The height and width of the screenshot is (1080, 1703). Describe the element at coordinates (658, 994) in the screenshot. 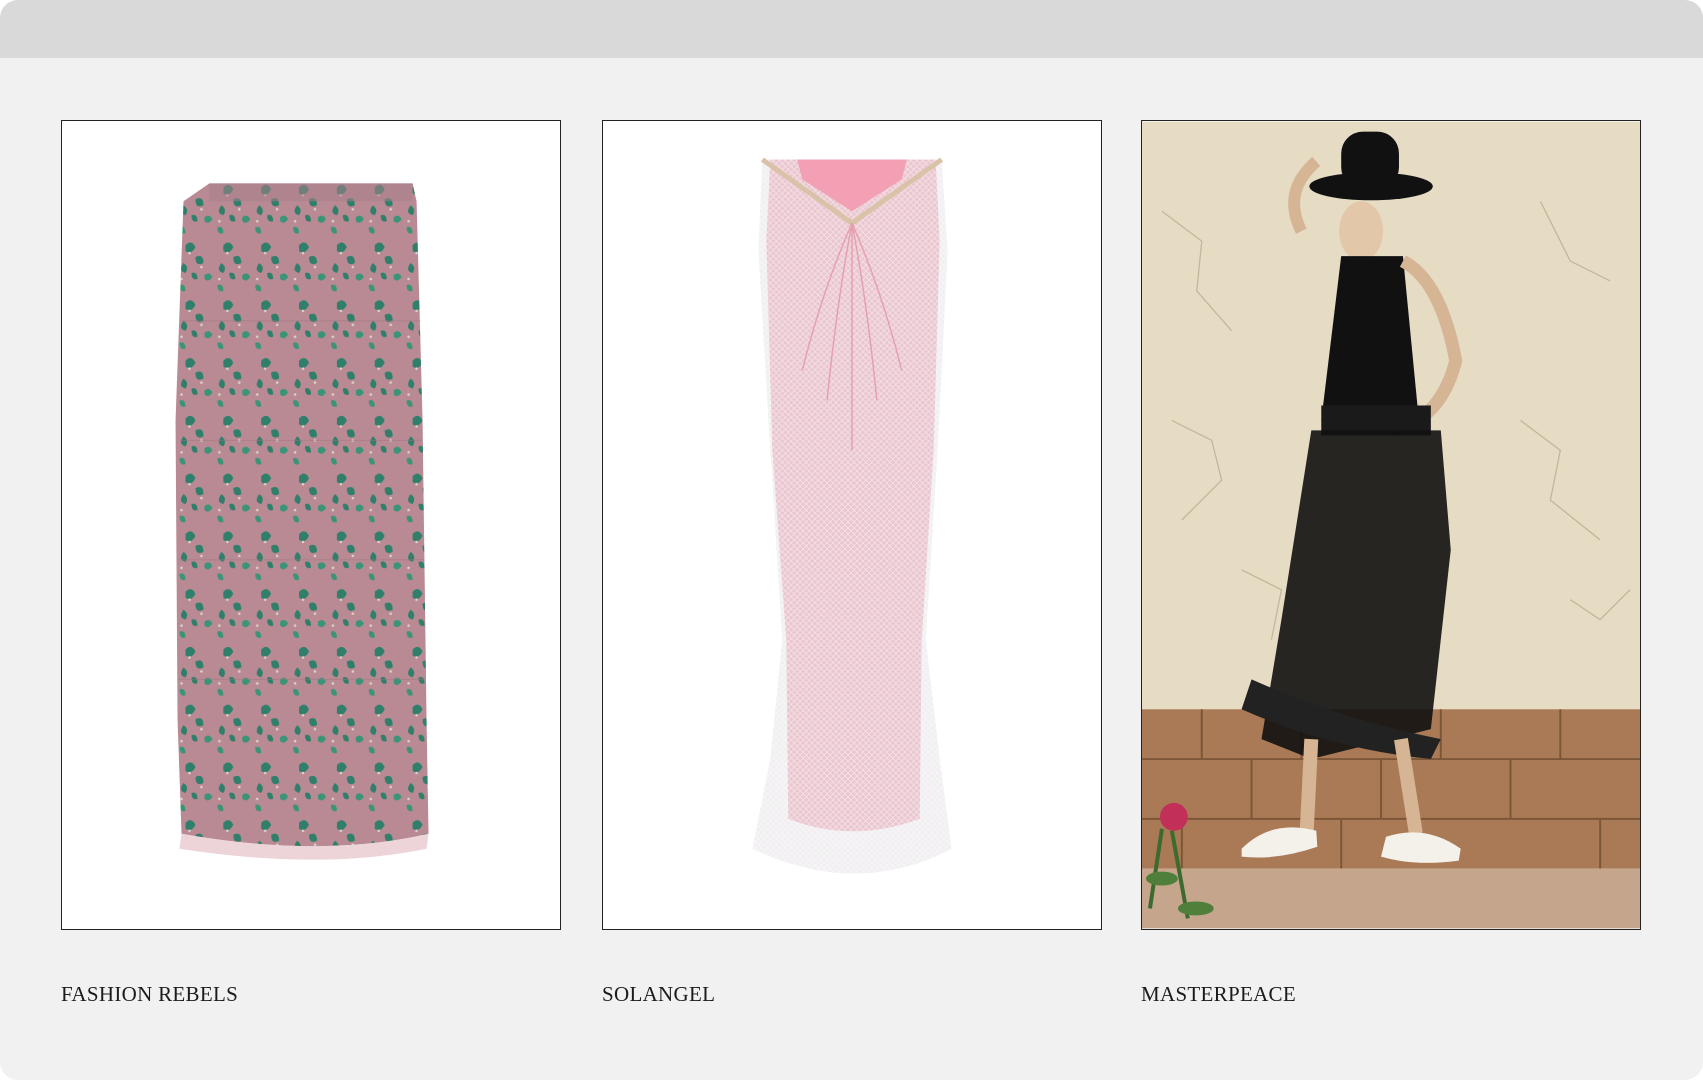

I see `product-brand: SOLANGEL` at that location.